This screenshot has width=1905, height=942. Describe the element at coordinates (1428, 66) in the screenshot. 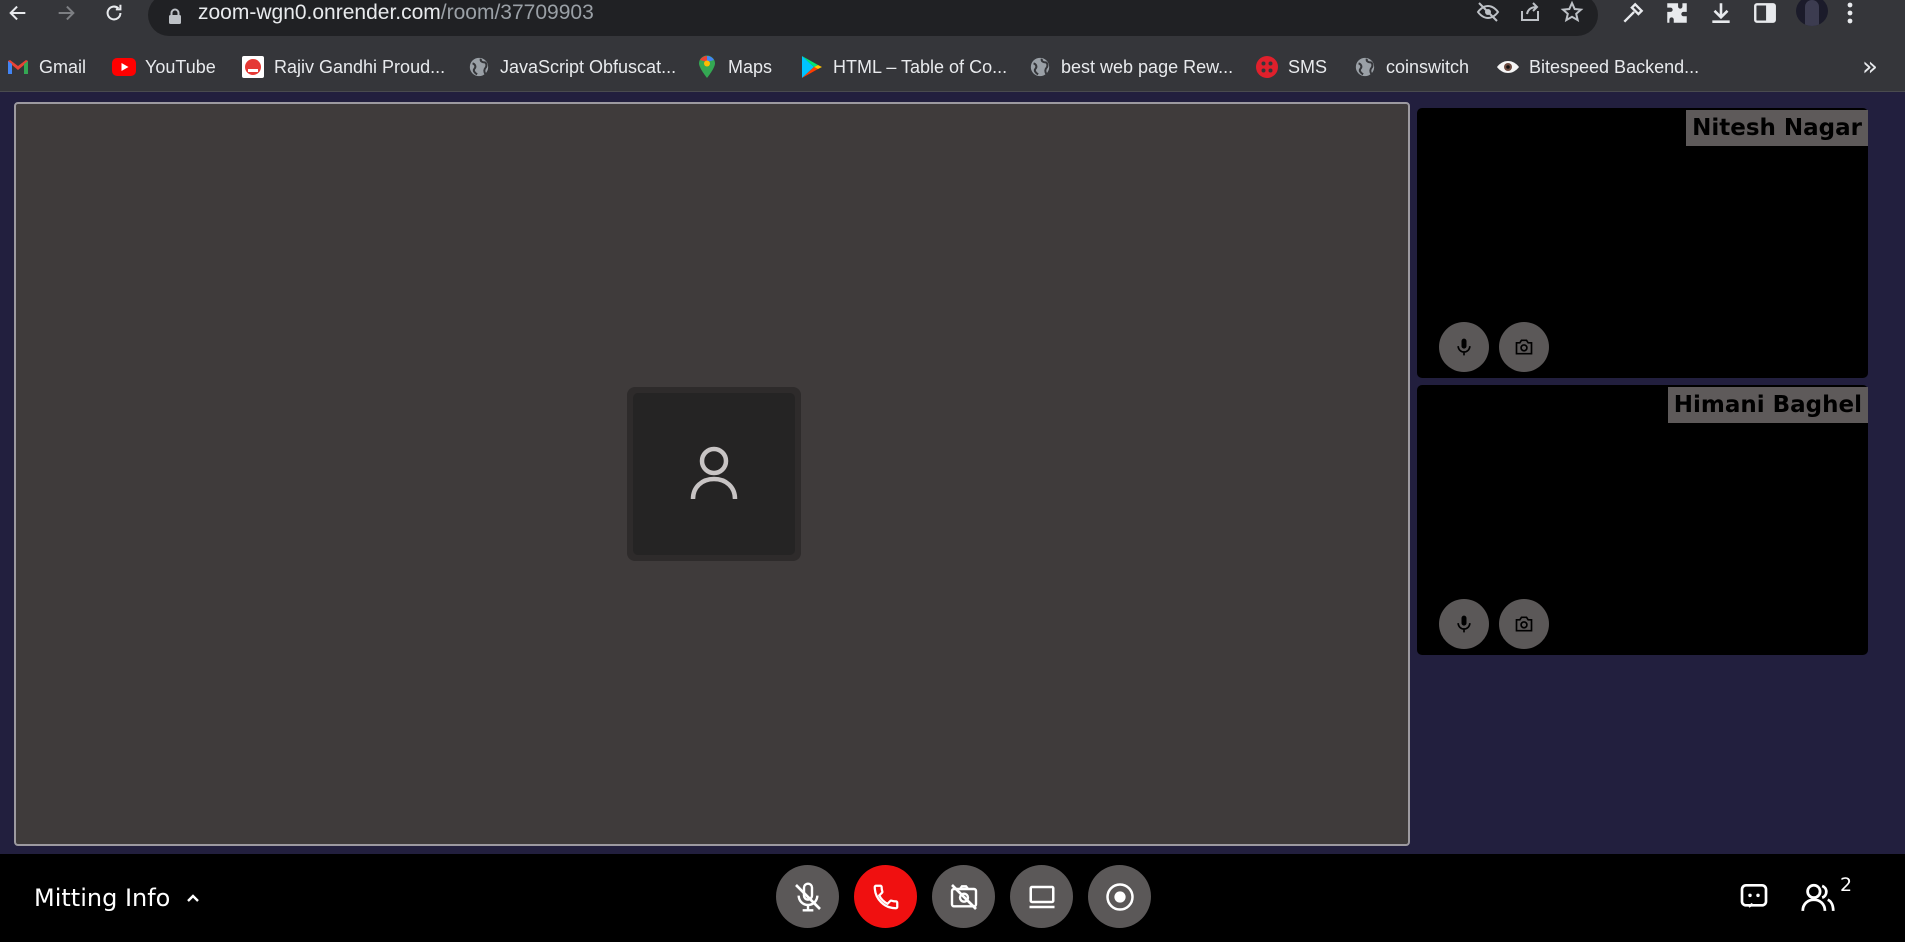

I see `bookmark-label: coinswitch` at that location.